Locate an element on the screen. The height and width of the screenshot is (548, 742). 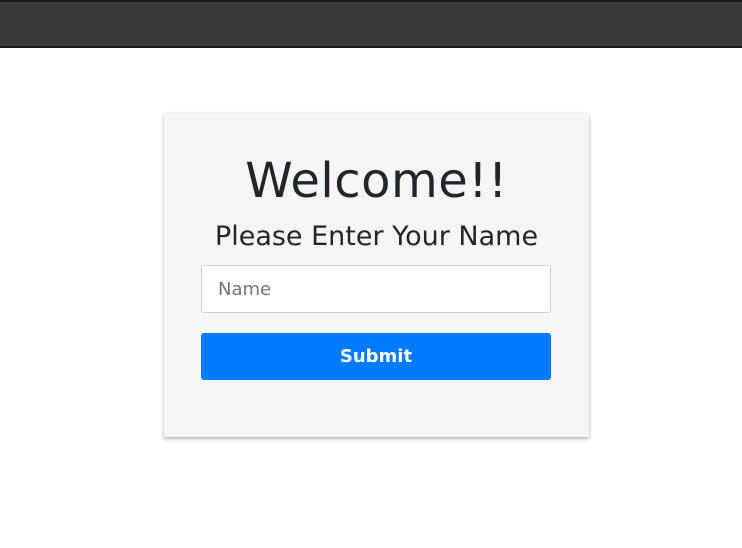
submit-button: Submit is located at coordinates (376, 356).